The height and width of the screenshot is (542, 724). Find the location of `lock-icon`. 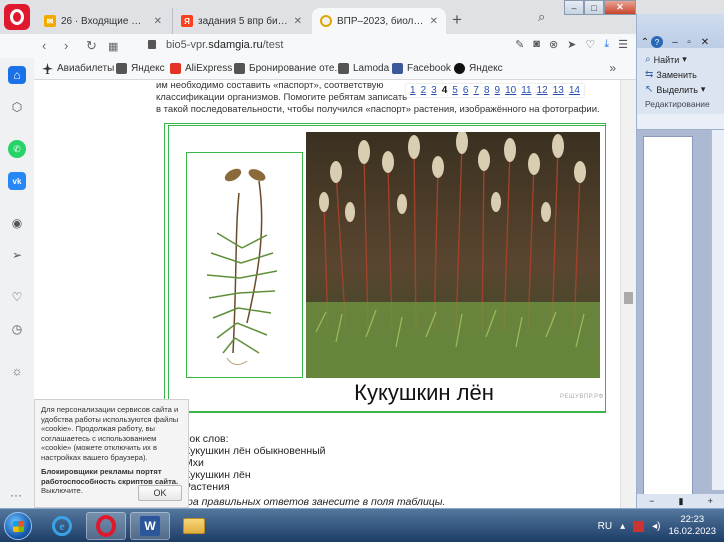

lock-icon is located at coordinates (152, 44).